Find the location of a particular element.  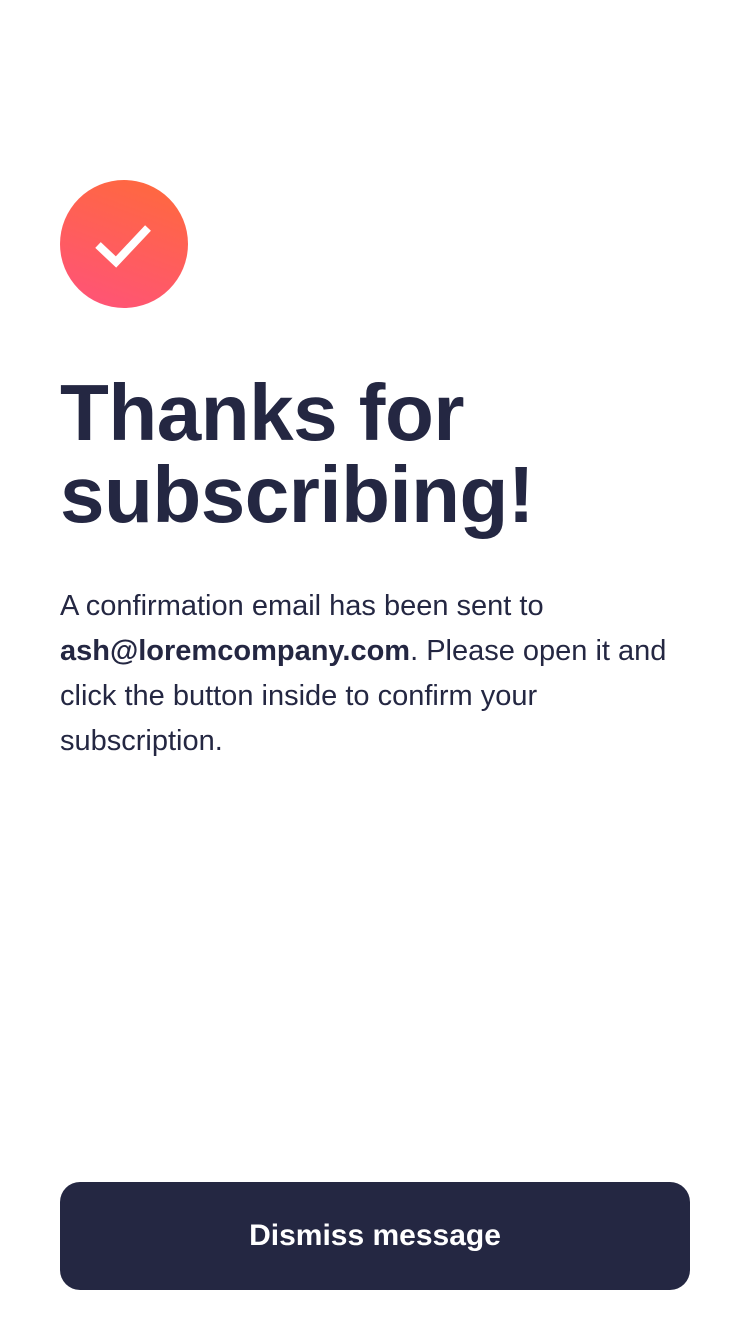

checkmark-icon is located at coordinates (124, 244).